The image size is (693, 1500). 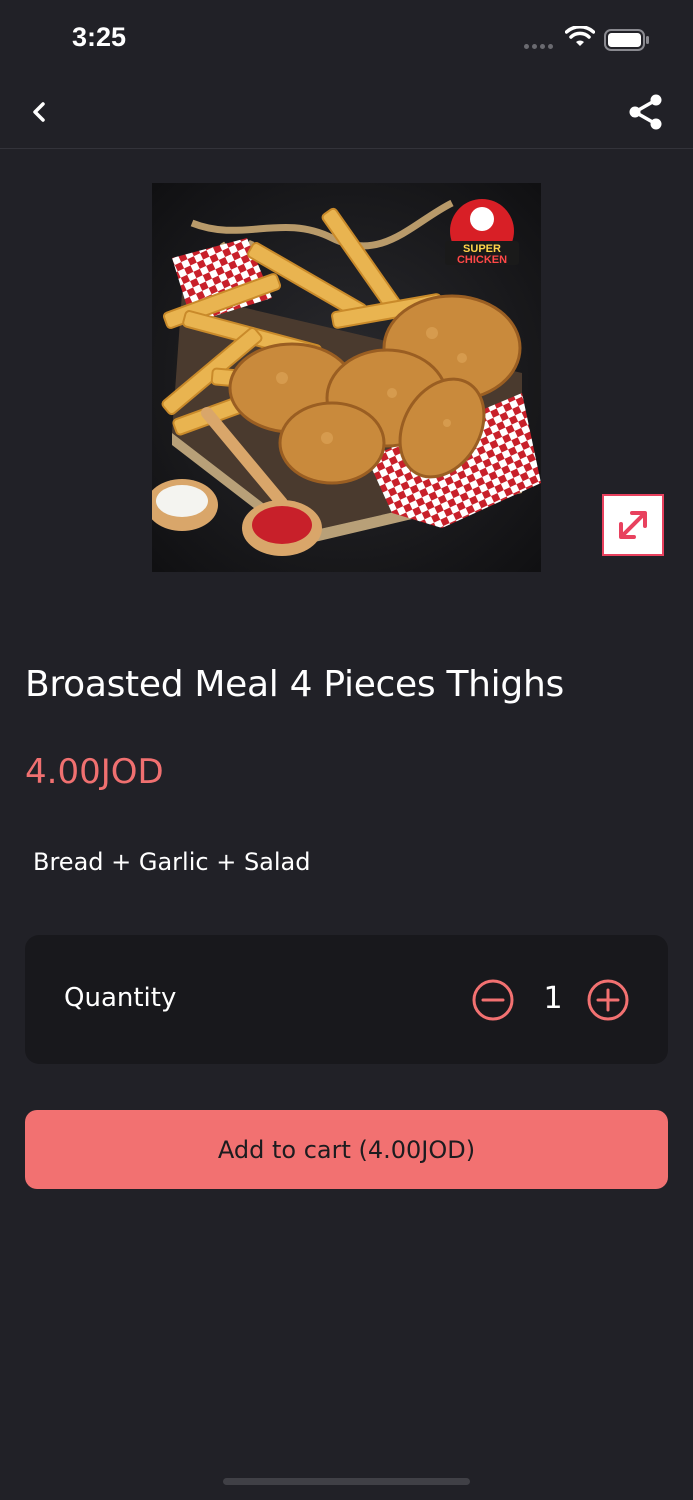 I want to click on battery-icon, so click(x=626, y=40).